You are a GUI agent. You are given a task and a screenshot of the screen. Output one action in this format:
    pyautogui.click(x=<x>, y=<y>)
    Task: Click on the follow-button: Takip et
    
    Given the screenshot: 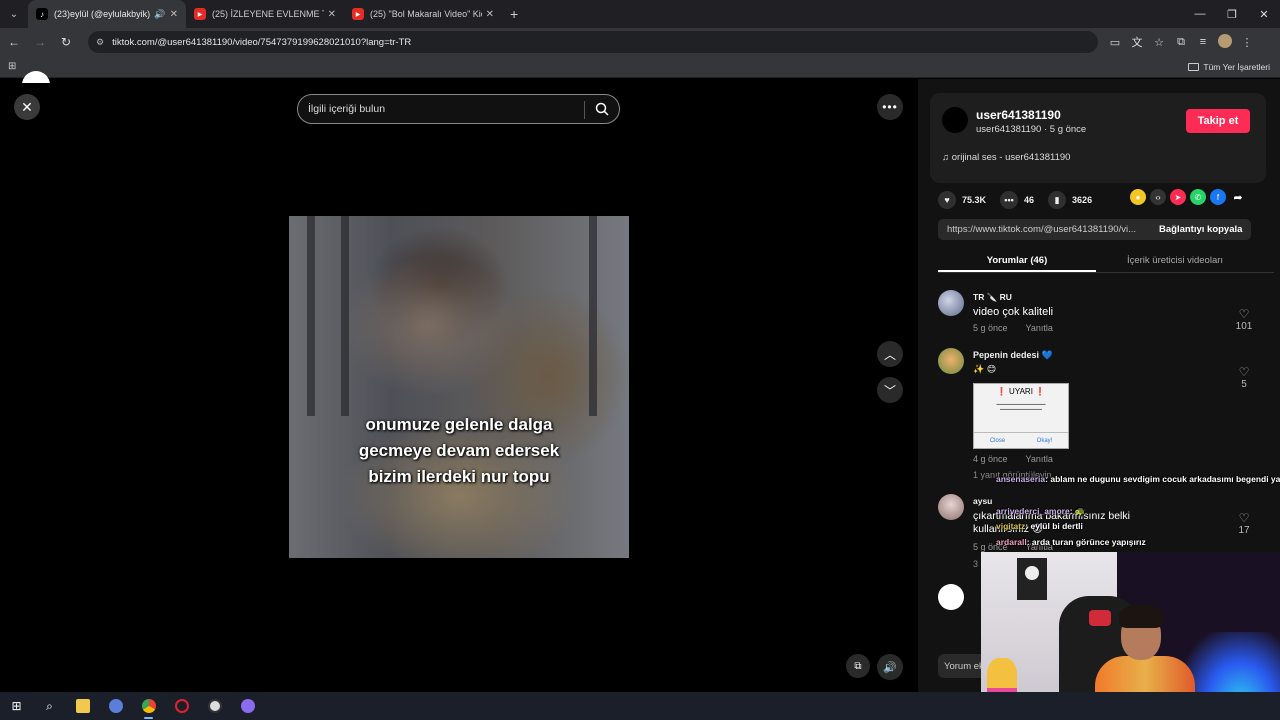 What is the action you would take?
    pyautogui.click(x=1218, y=121)
    